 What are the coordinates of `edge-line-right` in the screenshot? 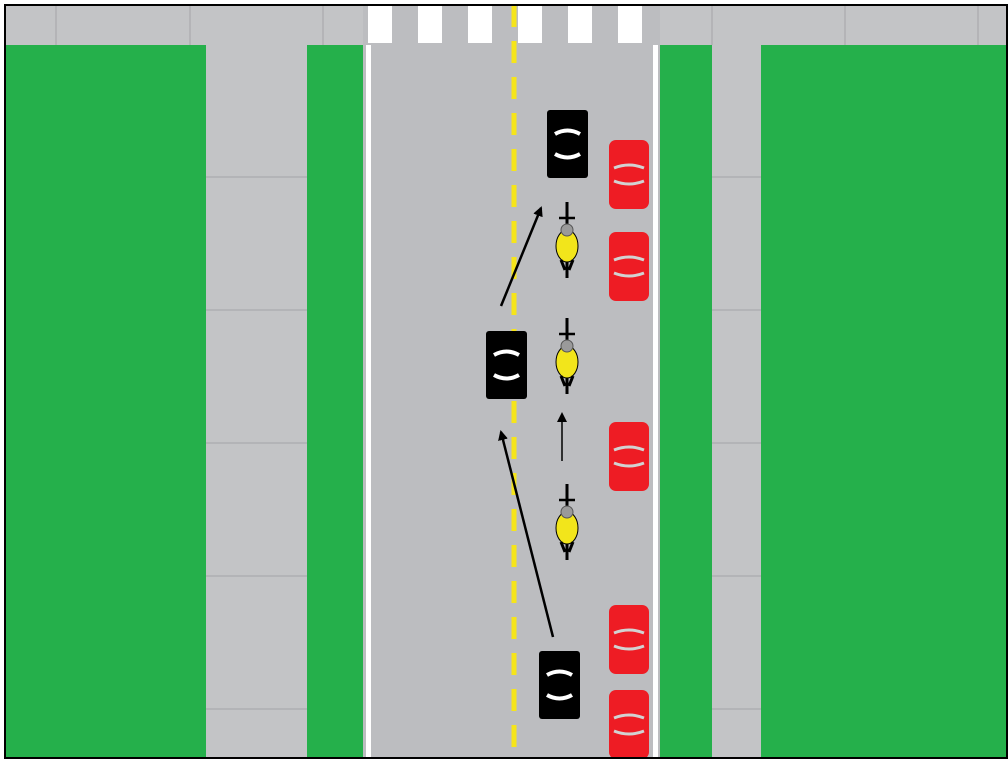 It's located at (655, 402).